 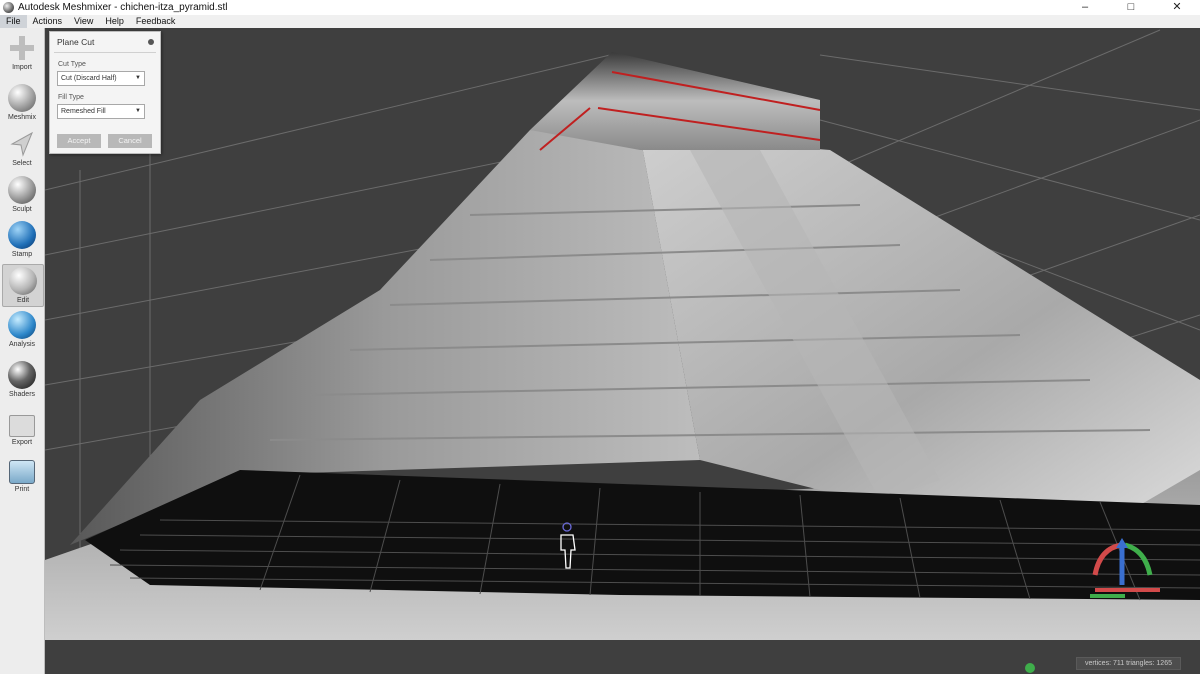 I want to click on minimize-button: –, so click(x=1085, y=7).